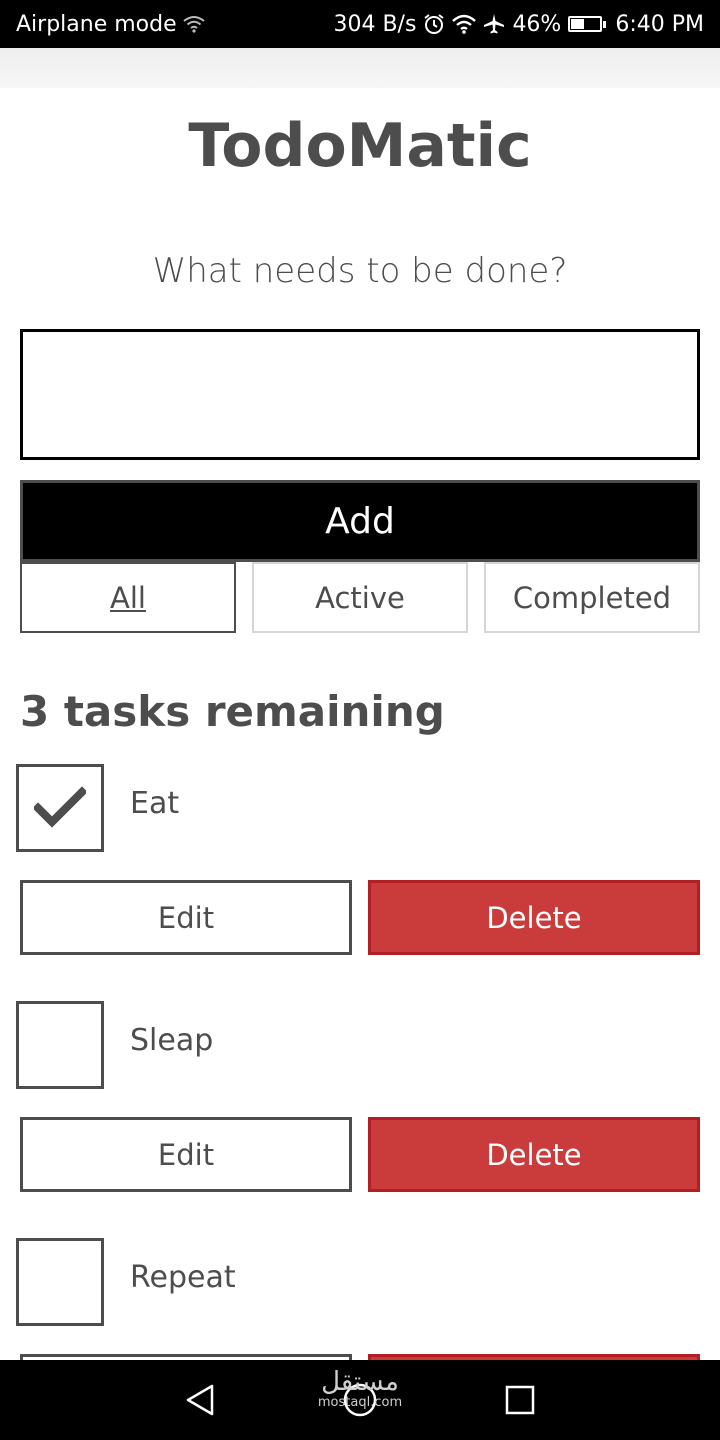 The width and height of the screenshot is (720, 1440). Describe the element at coordinates (96, 24) in the screenshot. I see `airplane-mode-text: Airplane mode` at that location.